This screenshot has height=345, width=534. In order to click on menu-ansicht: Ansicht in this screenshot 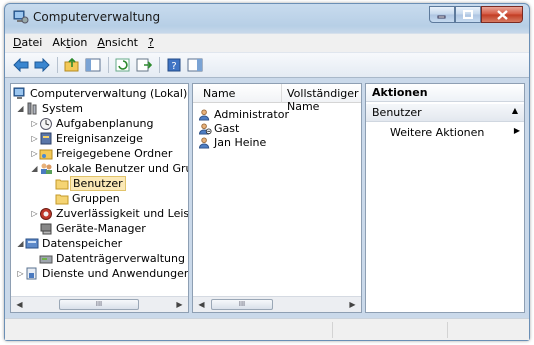, I will do `click(118, 43)`.